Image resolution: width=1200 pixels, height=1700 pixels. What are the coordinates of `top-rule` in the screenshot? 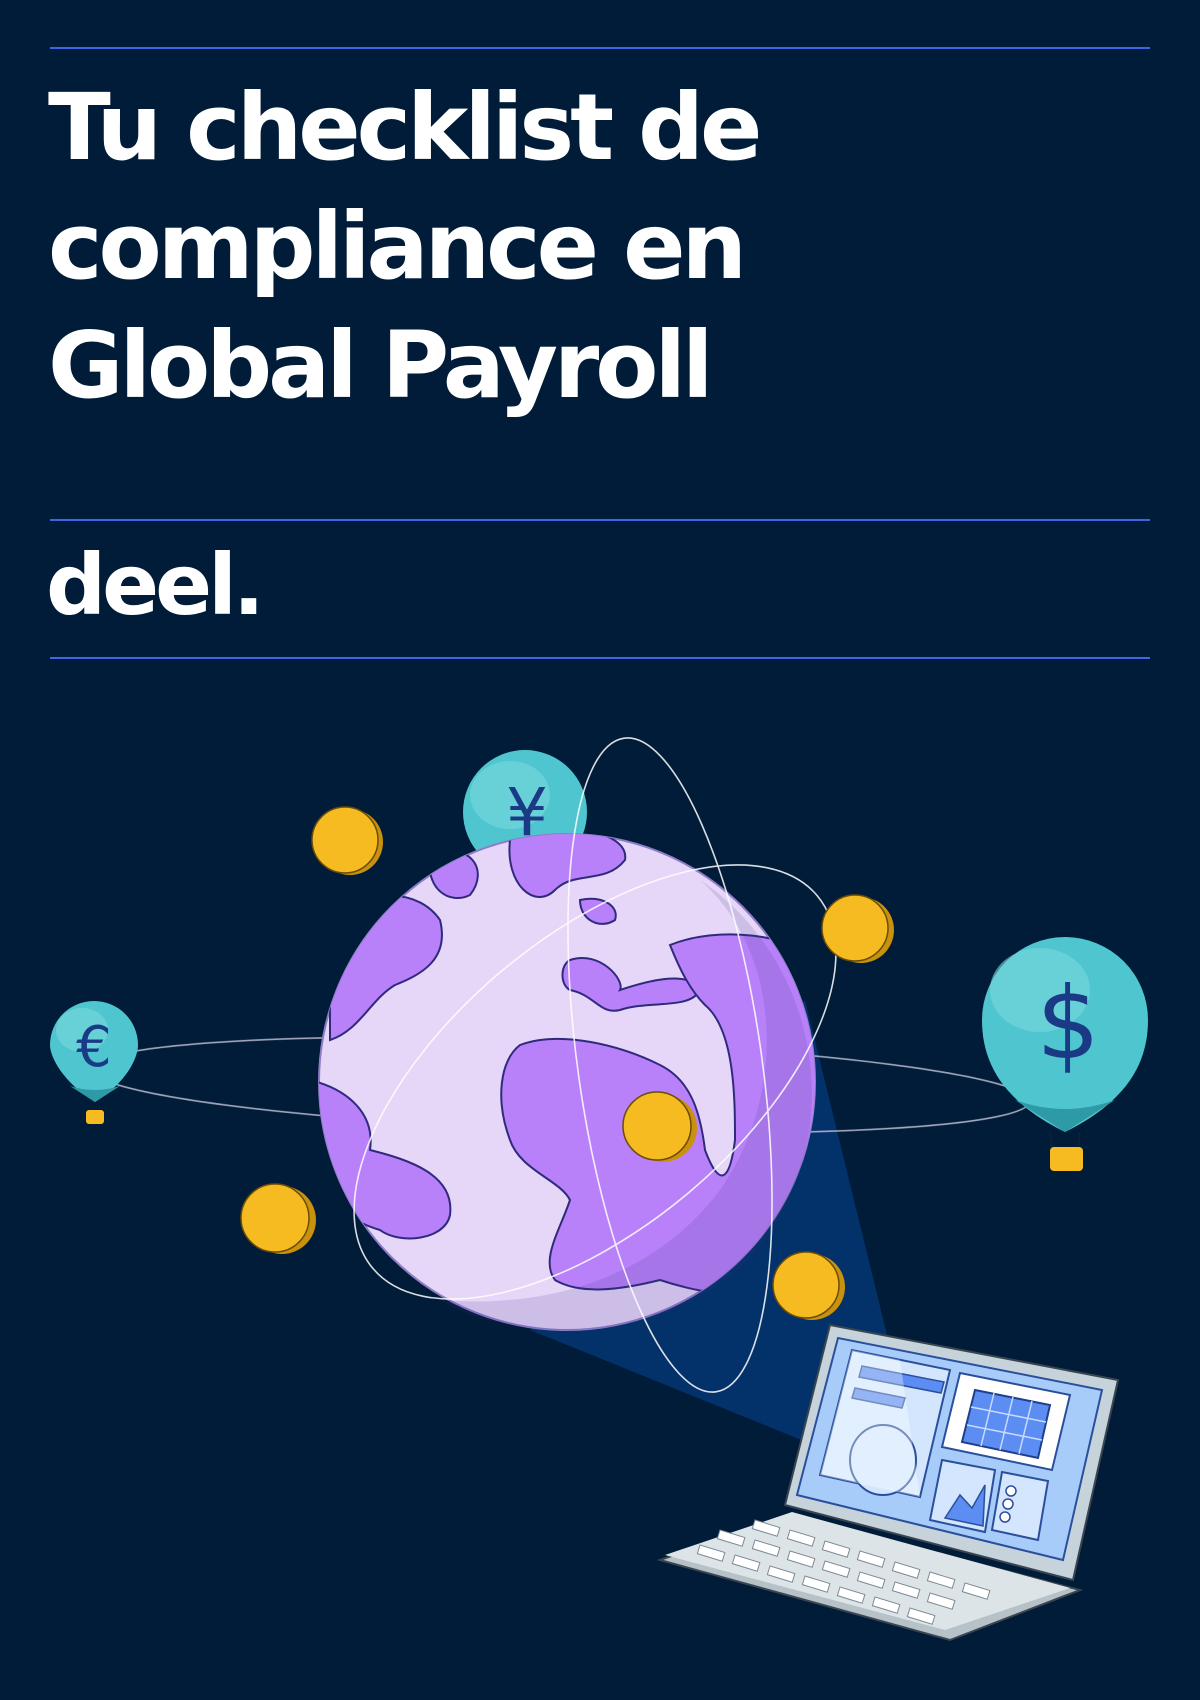 It's located at (600, 48).